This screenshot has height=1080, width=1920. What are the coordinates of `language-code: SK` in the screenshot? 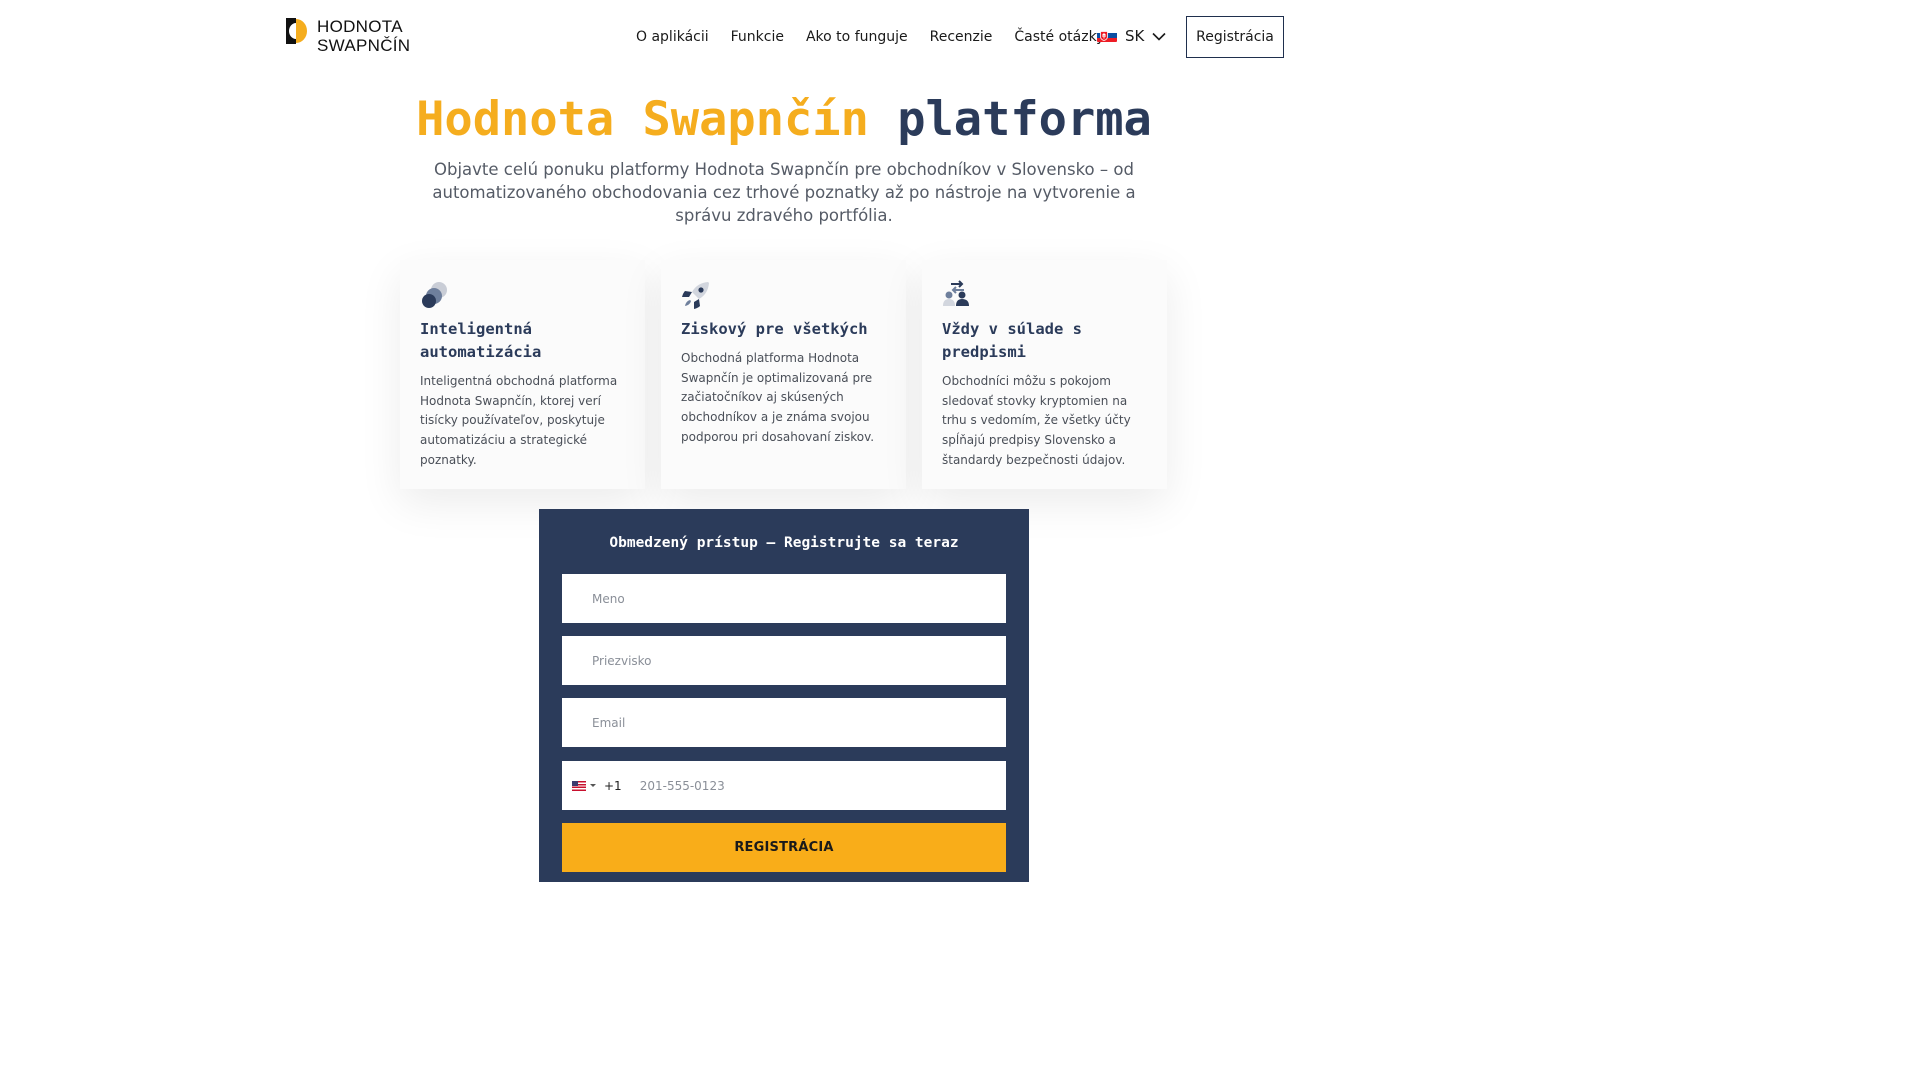 It's located at (1135, 35).